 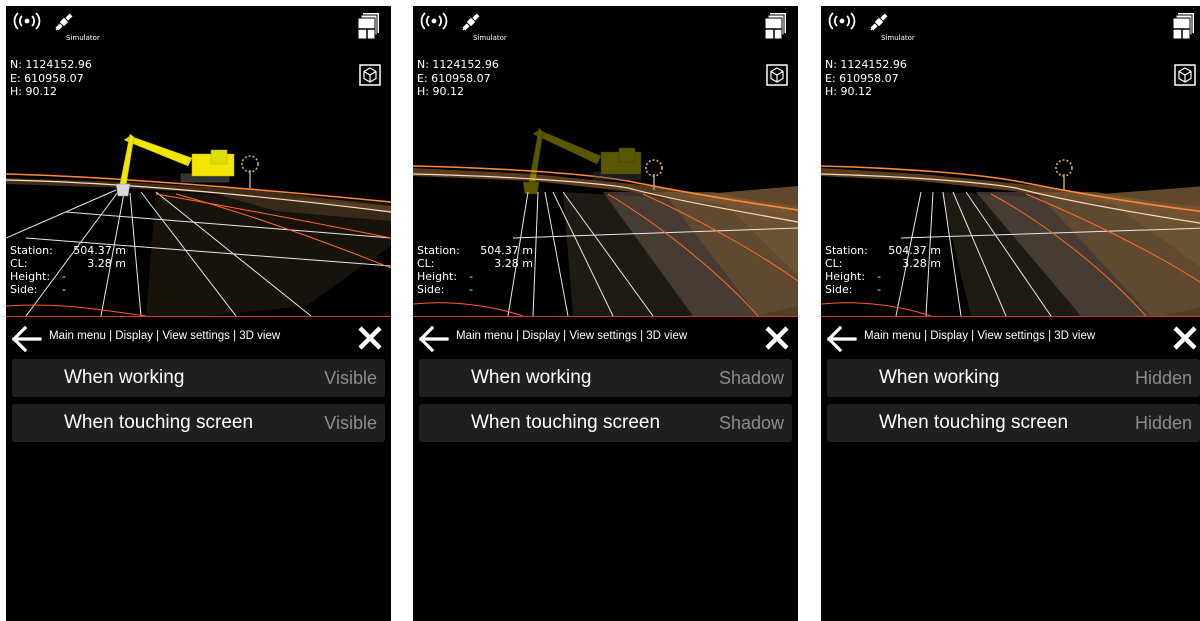 What do you see at coordinates (1163, 423) in the screenshot?
I see `setting-value: Hidden` at bounding box center [1163, 423].